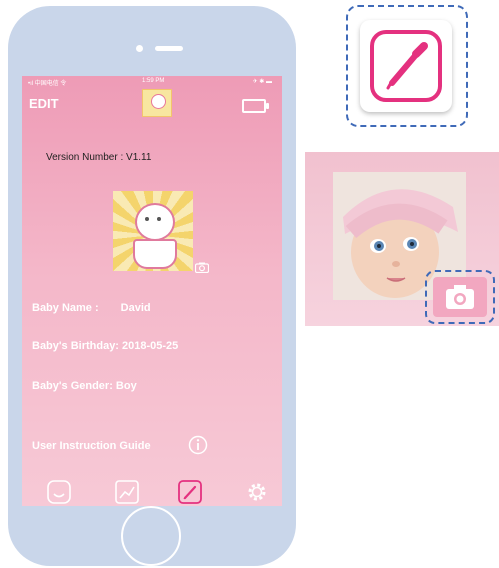 This screenshot has width=499, height=568. What do you see at coordinates (155, 222) in the screenshot?
I see `baby-face-illustration` at bounding box center [155, 222].